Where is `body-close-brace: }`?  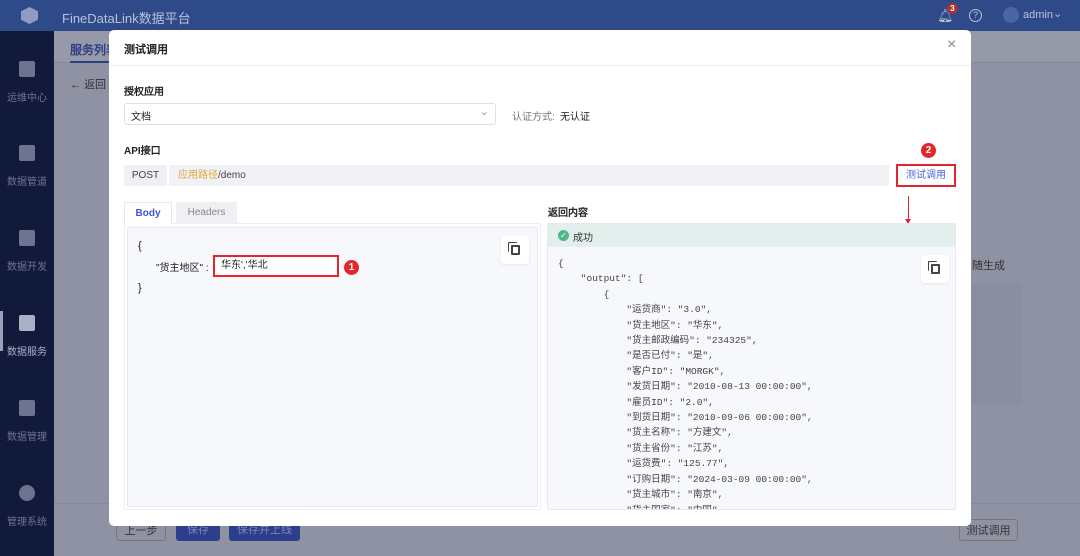 body-close-brace: } is located at coordinates (140, 288).